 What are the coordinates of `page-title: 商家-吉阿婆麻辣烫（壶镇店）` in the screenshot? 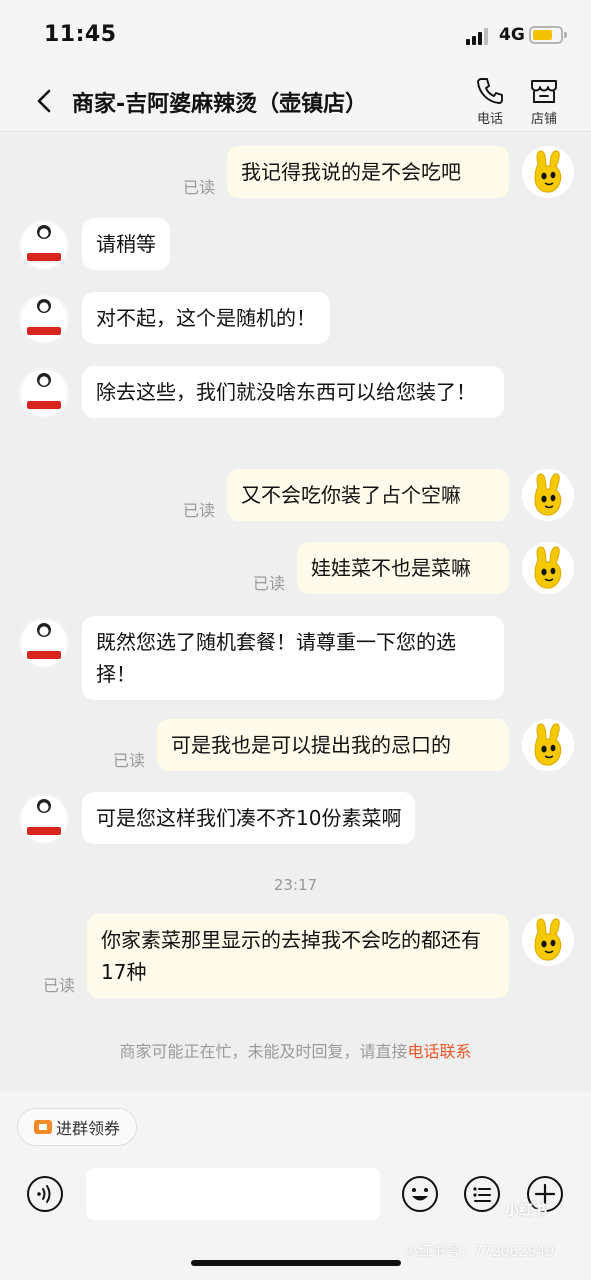 It's located at (220, 104).